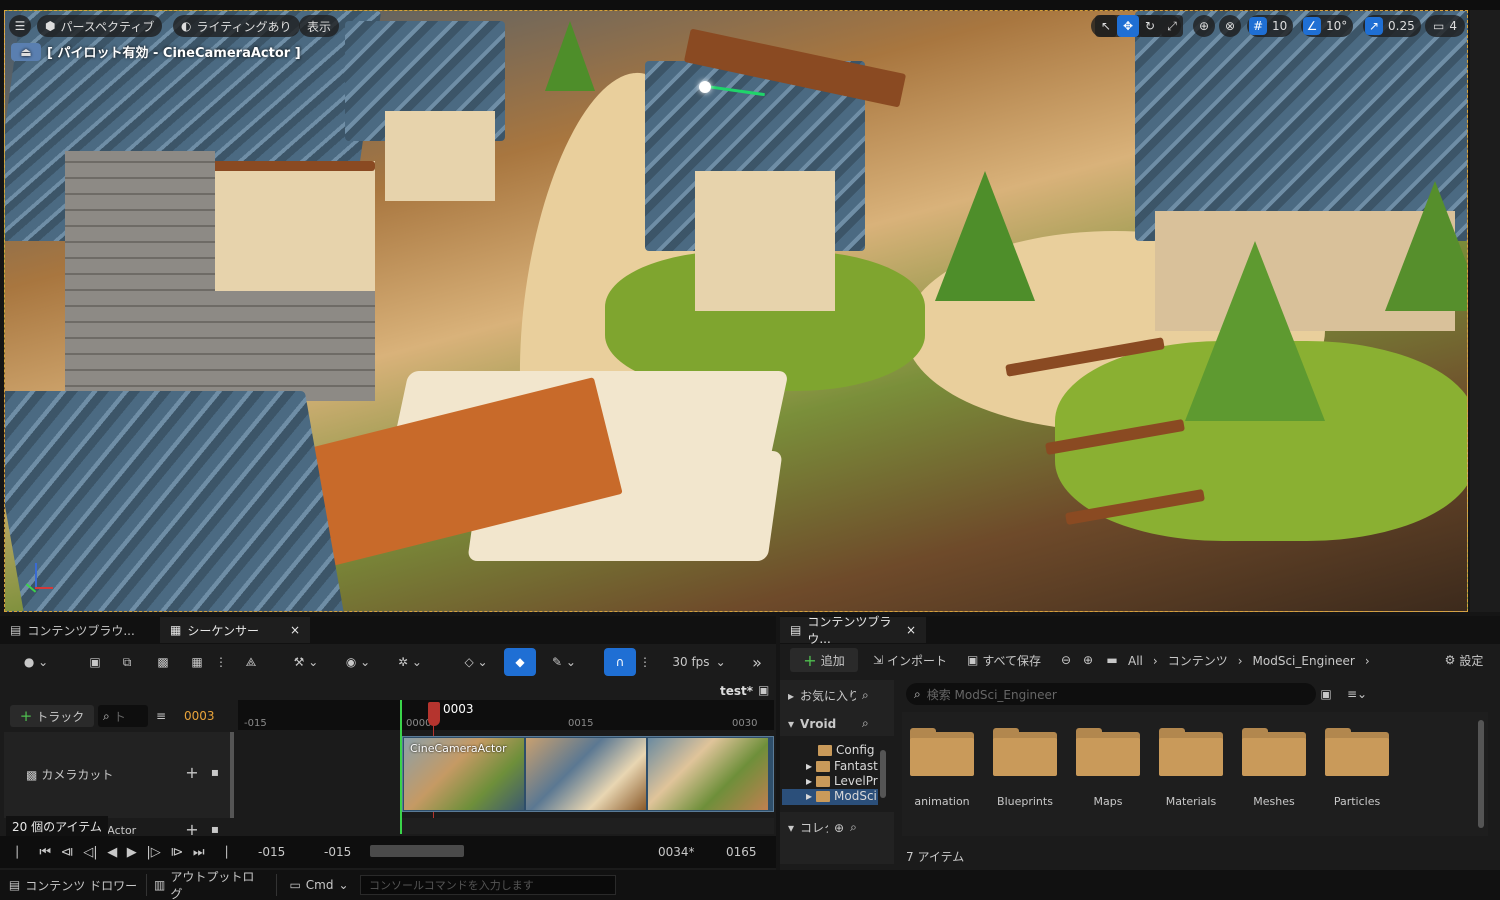 The height and width of the screenshot is (900, 1500). Describe the element at coordinates (20, 26) in the screenshot. I see `hamburger-icon: ☰` at that location.